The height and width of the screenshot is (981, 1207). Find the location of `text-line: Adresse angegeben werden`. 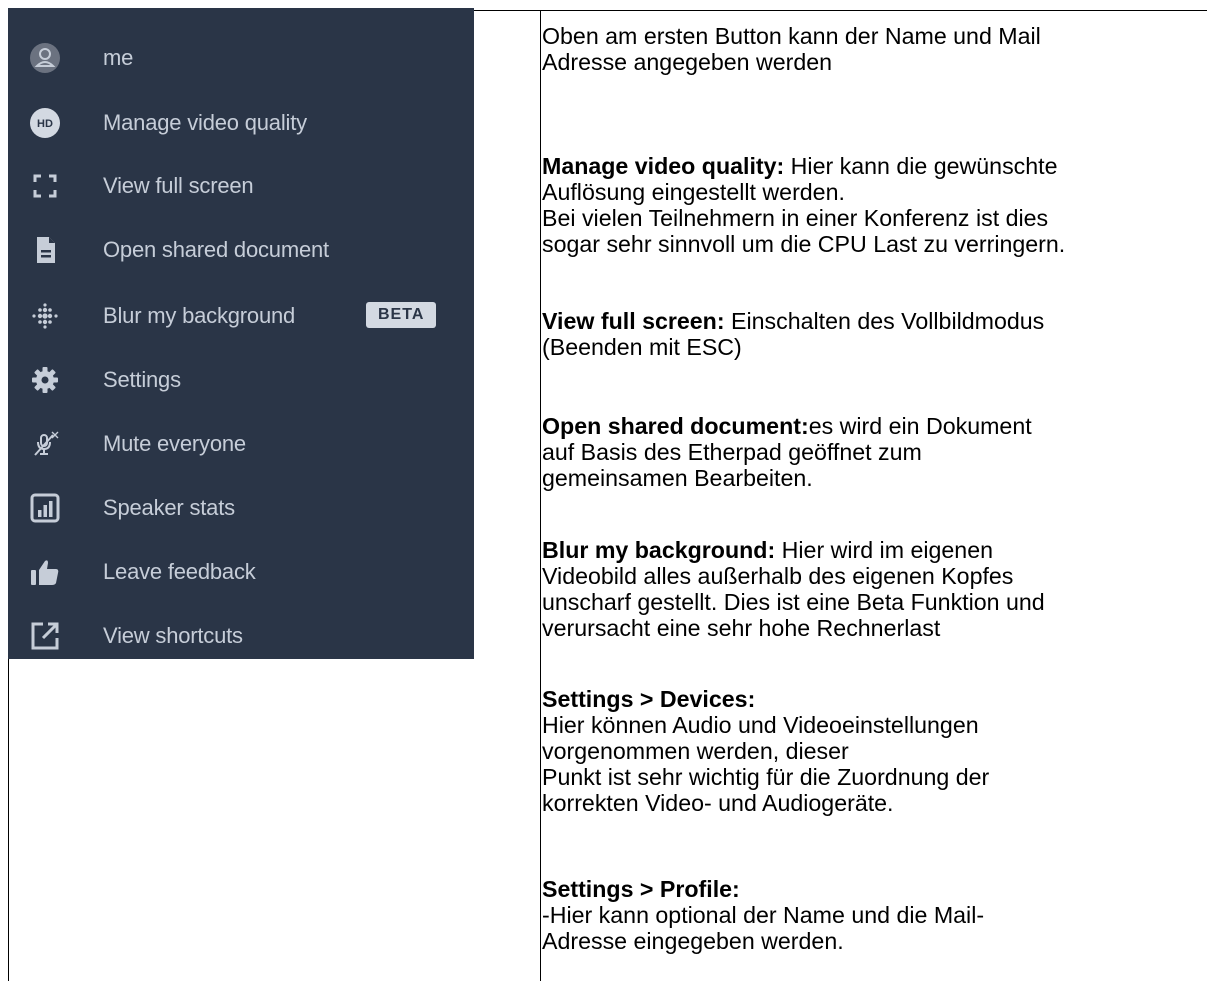

text-line: Adresse angegeben werden is located at coordinates (687, 62).